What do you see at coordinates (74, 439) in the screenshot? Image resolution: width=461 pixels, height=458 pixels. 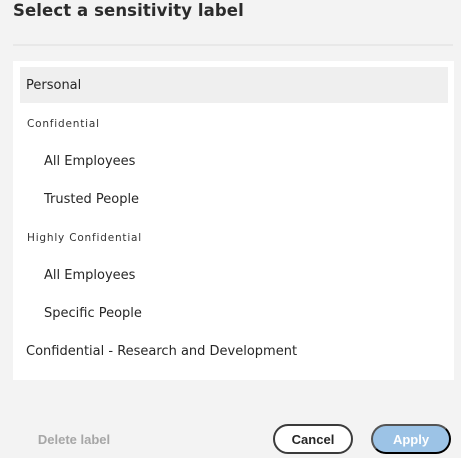 I see `delete-label-button: Delete label` at bounding box center [74, 439].